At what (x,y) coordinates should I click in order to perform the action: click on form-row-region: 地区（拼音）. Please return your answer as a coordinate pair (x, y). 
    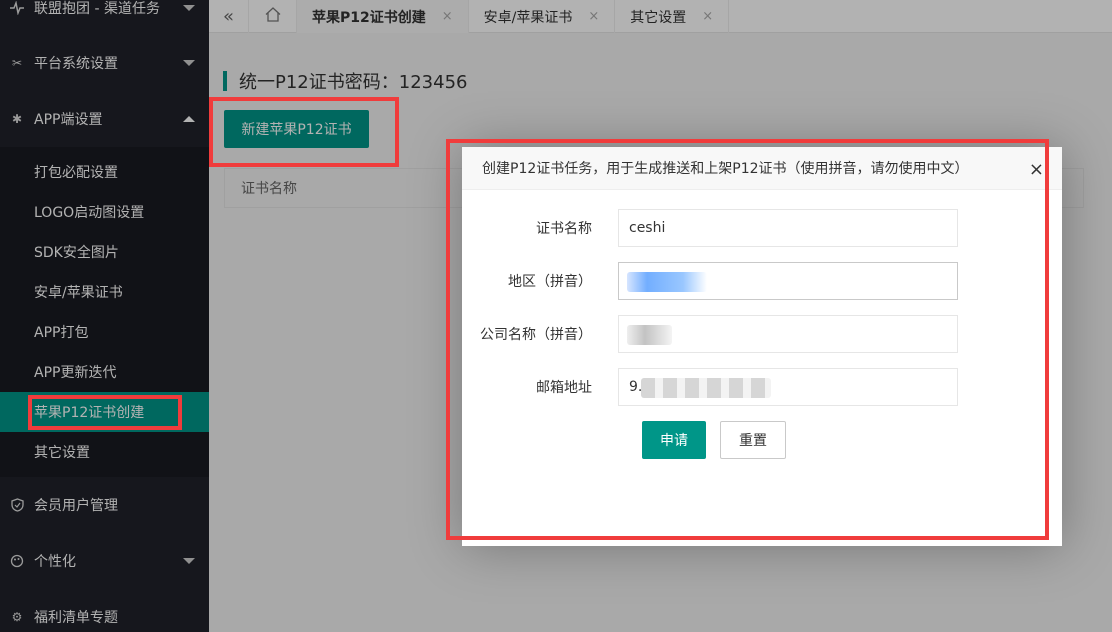
    Looking at the image, I should click on (762, 281).